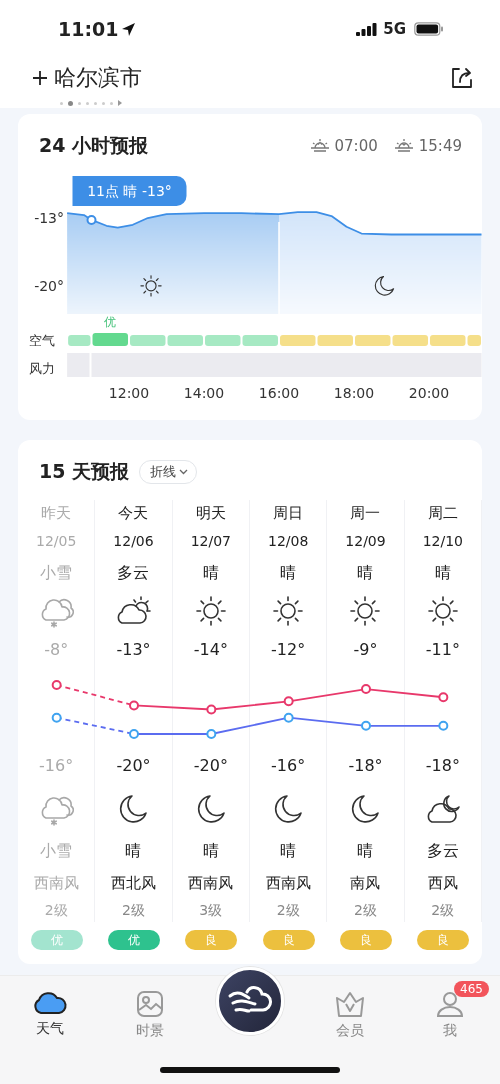 This screenshot has width=500, height=1084. What do you see at coordinates (49, 285) in the screenshot?
I see `y-tick-label: -20°` at bounding box center [49, 285].